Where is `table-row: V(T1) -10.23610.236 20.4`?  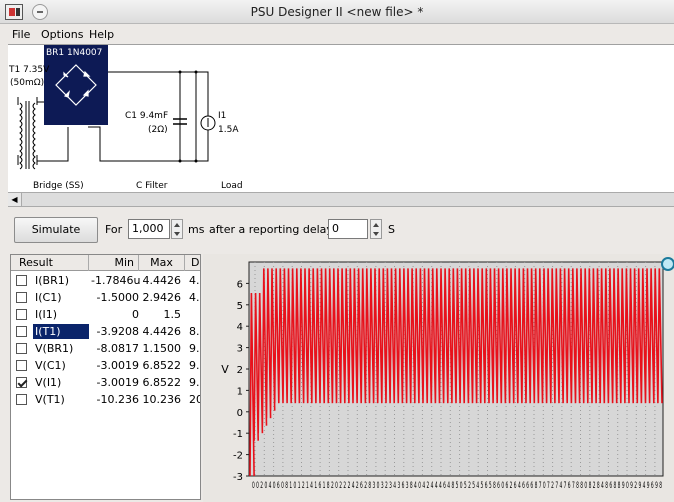
table-row: V(T1) -10.23610.236 20.4 is located at coordinates (105, 399).